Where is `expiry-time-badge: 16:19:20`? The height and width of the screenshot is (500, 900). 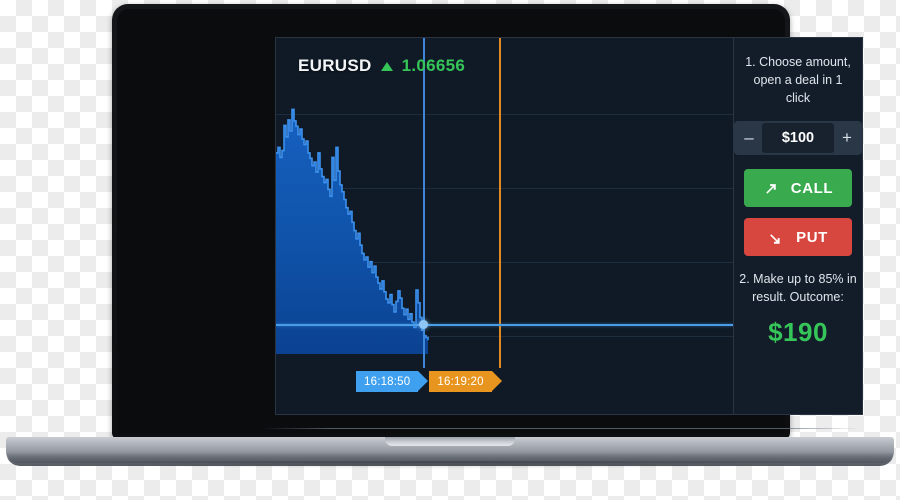
expiry-time-badge: 16:19:20 is located at coordinates (466, 381).